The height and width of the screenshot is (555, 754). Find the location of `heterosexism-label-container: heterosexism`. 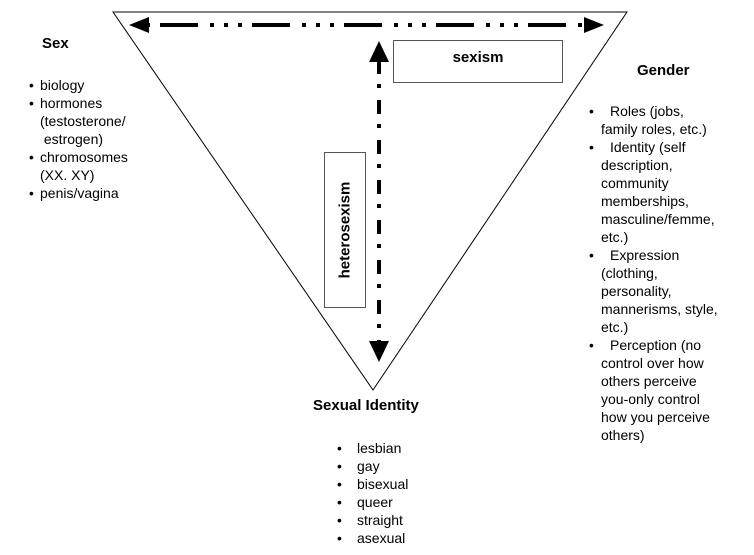

heterosexism-label-container: heterosexism is located at coordinates (345, 229).